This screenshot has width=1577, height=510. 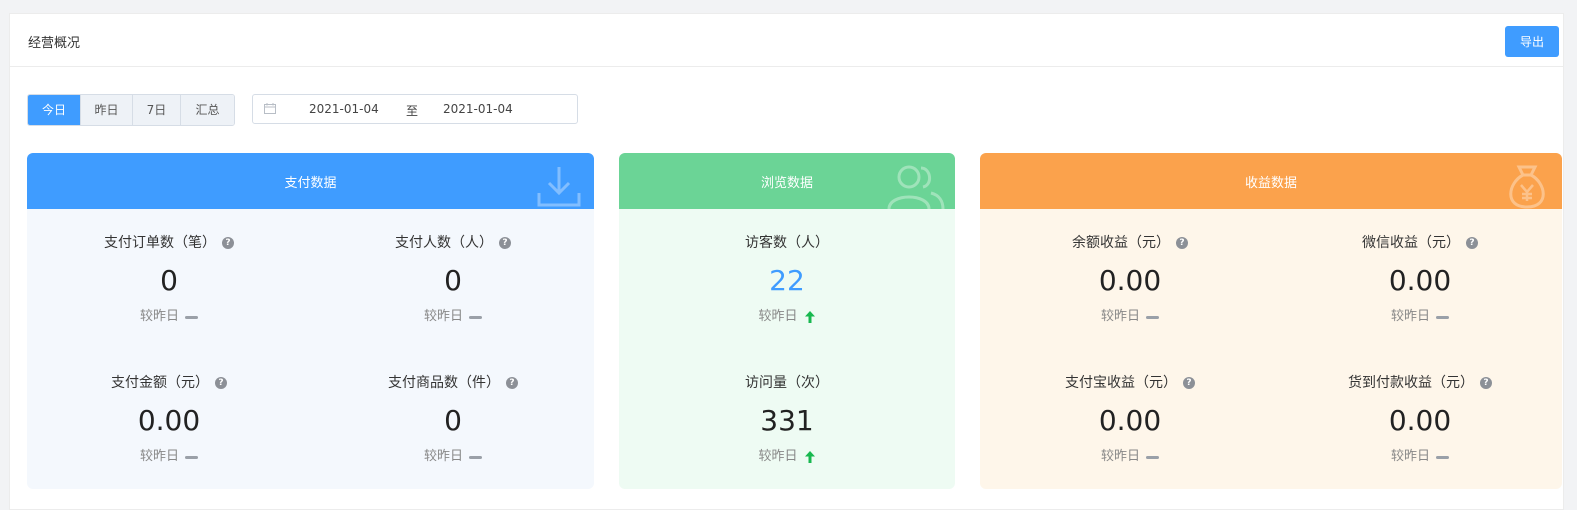 I want to click on users-icon, so click(x=916, y=187).